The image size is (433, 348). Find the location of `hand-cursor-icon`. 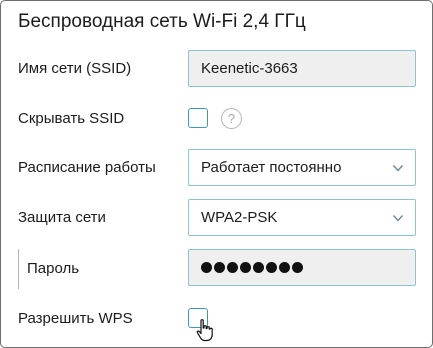

hand-cursor-icon is located at coordinates (204, 330).